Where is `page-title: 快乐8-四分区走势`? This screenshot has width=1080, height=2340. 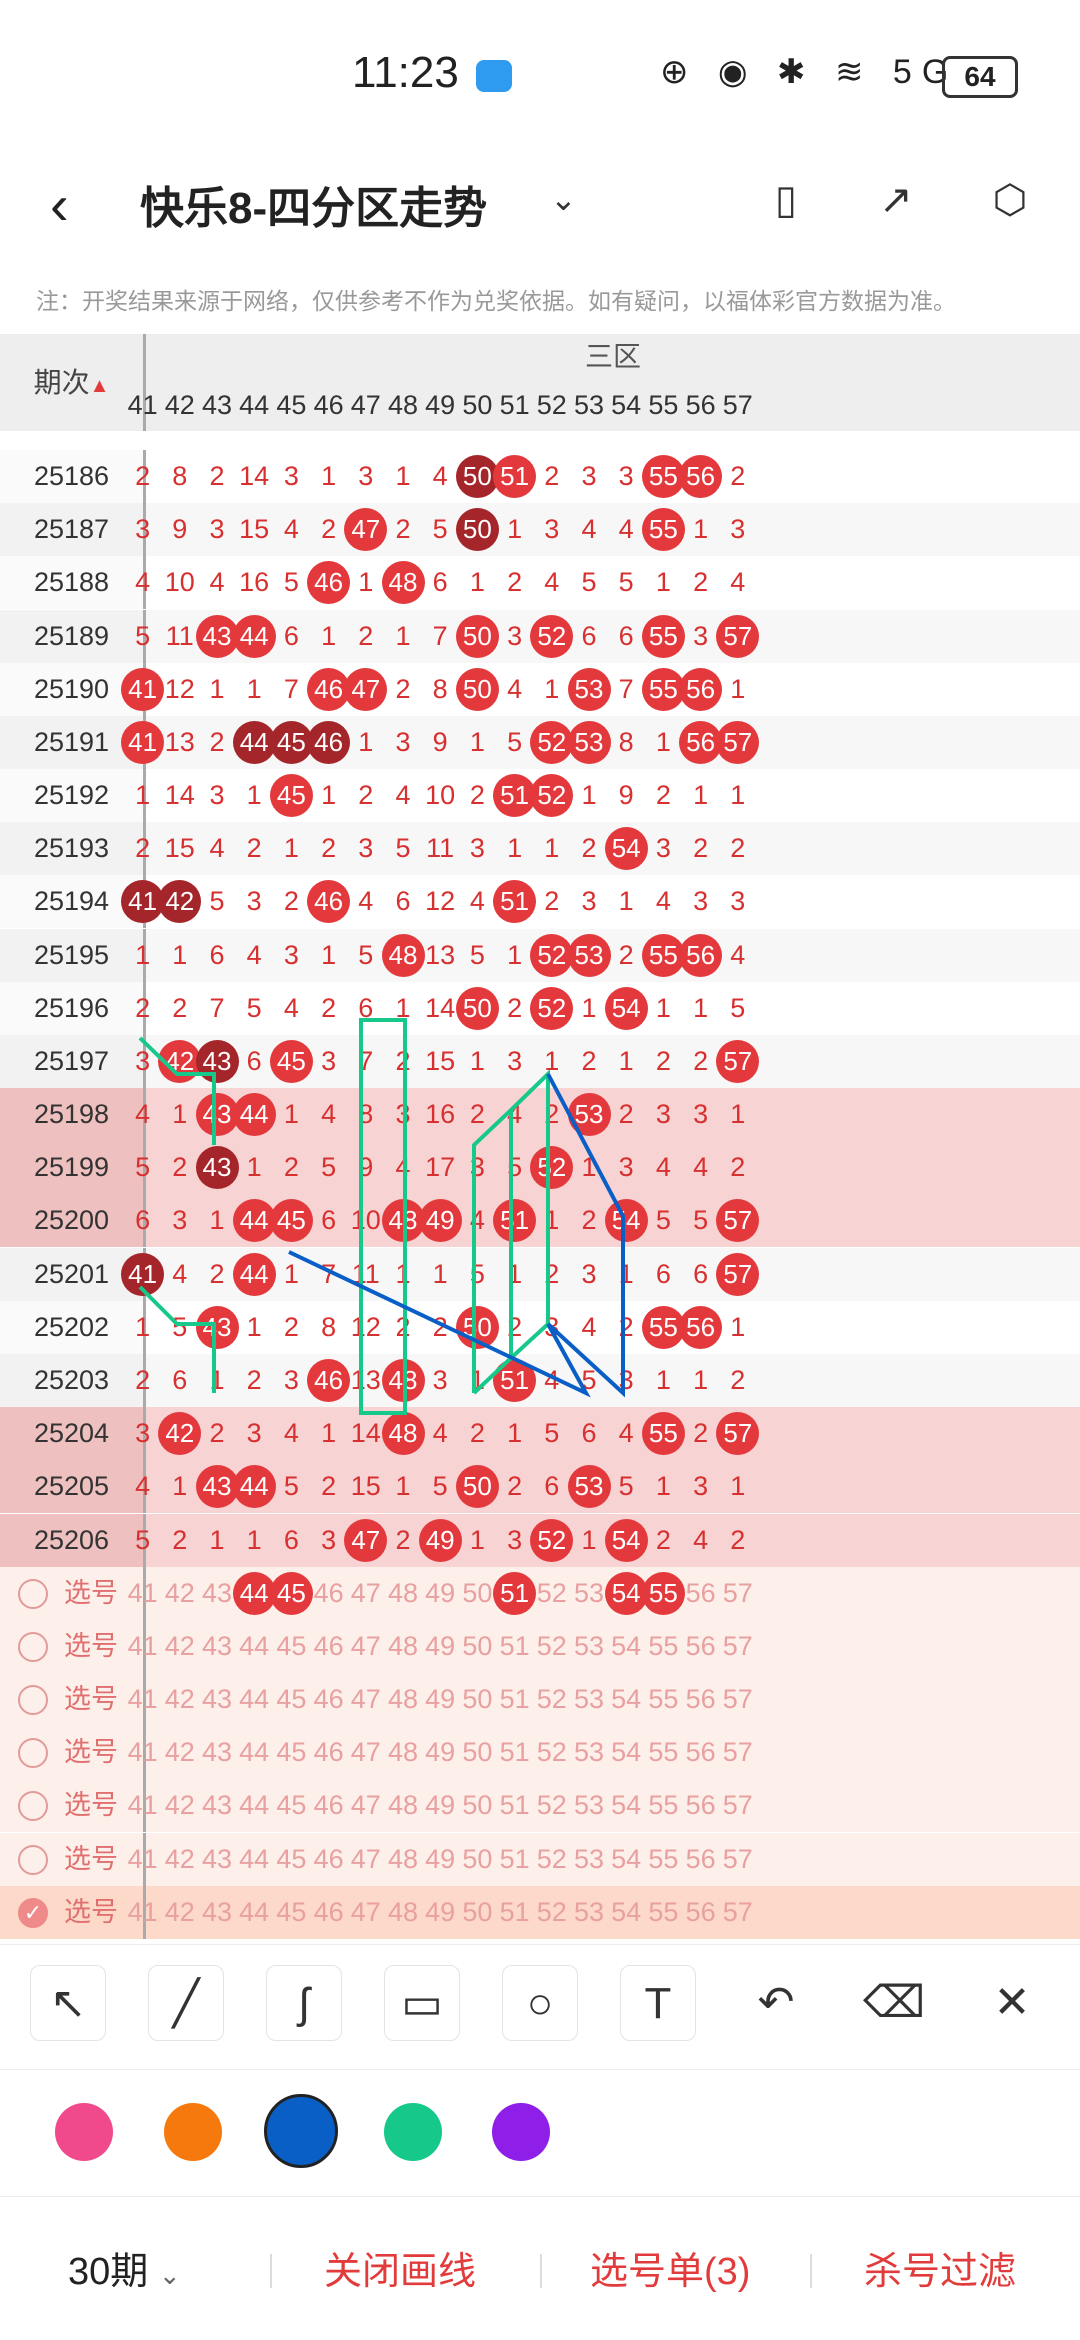
page-title: 快乐8-四分区走势 is located at coordinates (313, 204).